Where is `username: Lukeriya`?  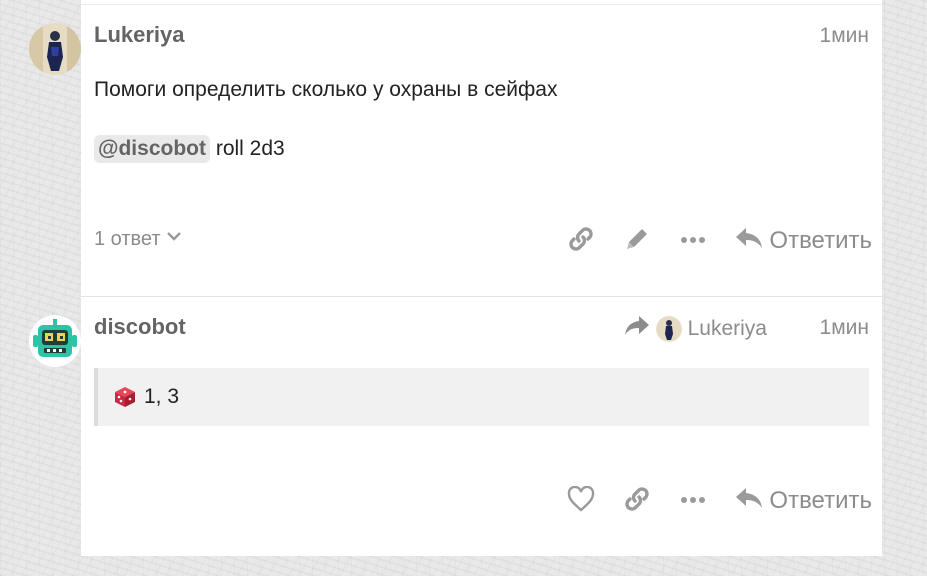
username: Lukeriya is located at coordinates (139, 35).